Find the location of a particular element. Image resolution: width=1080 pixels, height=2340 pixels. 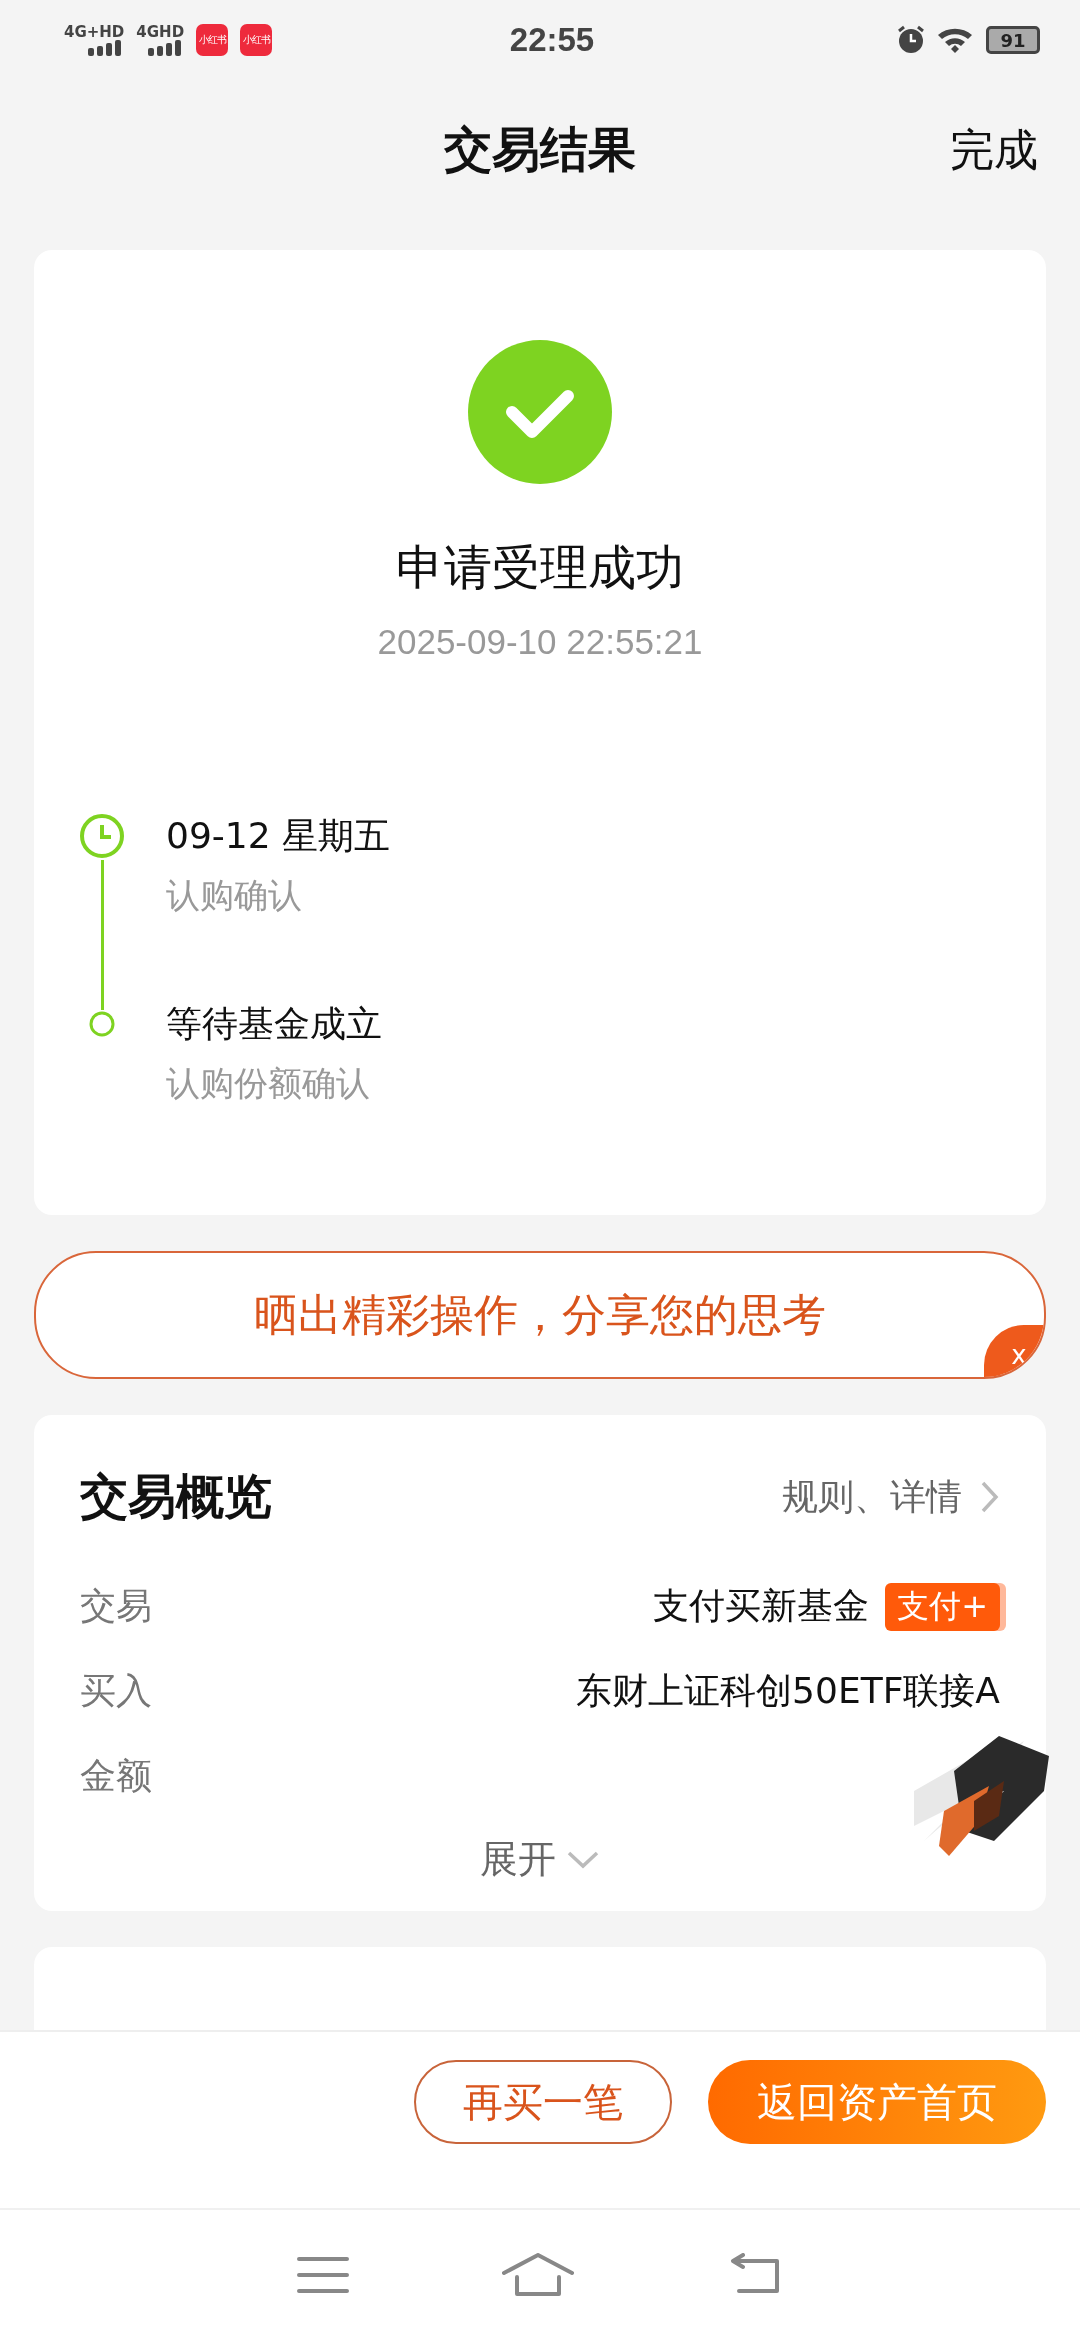

step-title: 09-12 星期五 is located at coordinates (278, 836).